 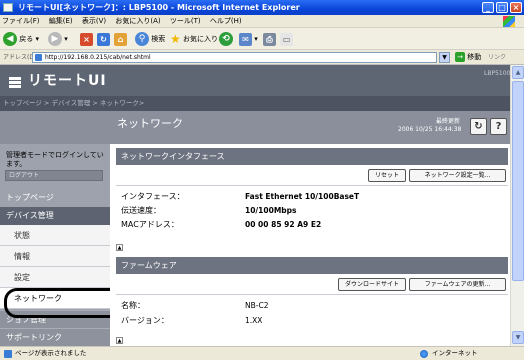 I want to click on print-button: ⎙, so click(x=269, y=39).